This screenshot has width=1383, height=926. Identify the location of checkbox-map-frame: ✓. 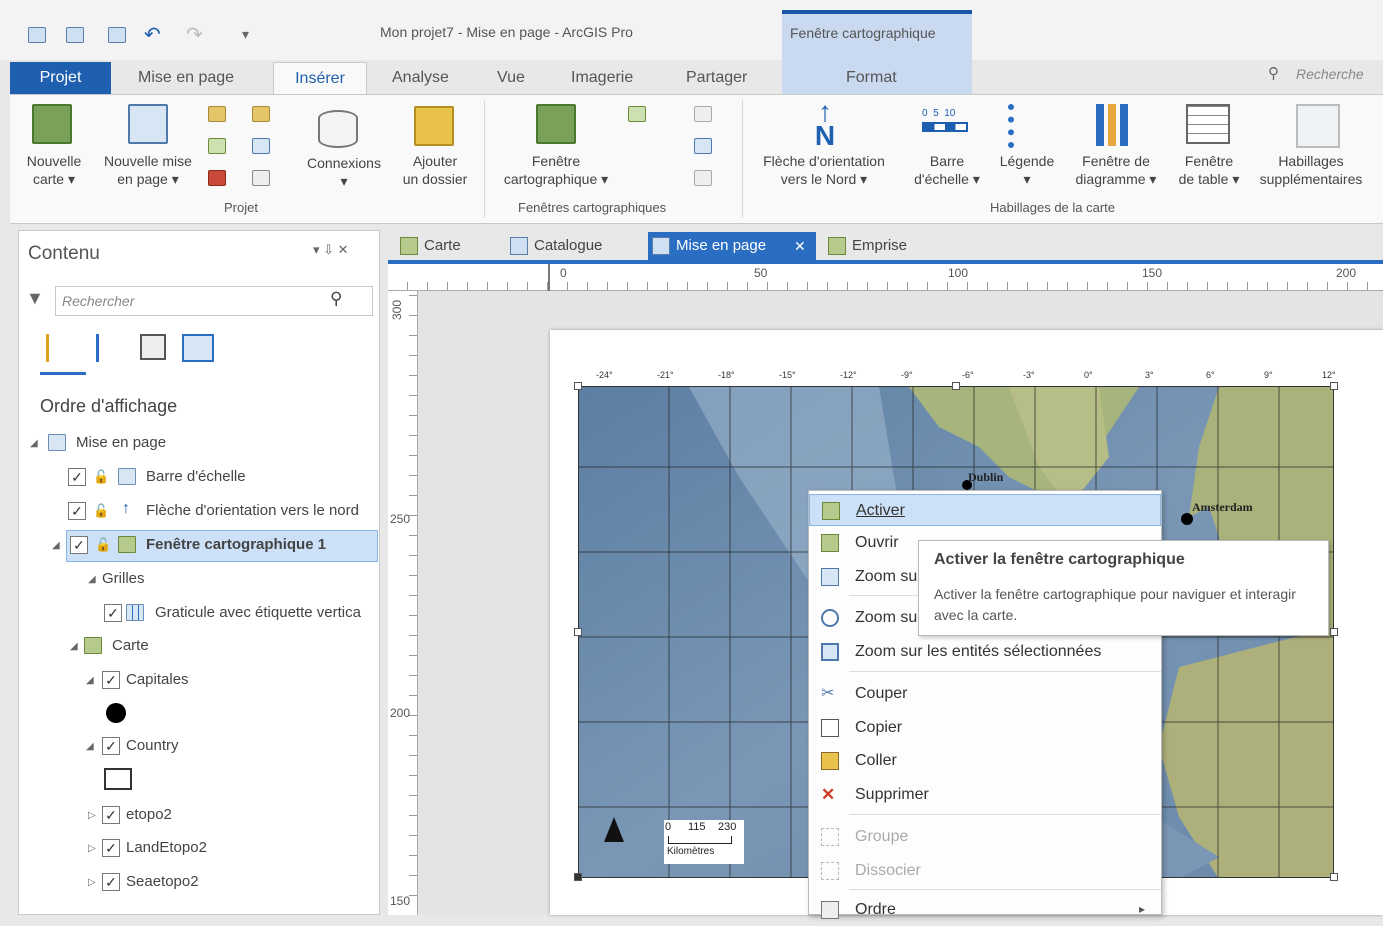
(79, 545).